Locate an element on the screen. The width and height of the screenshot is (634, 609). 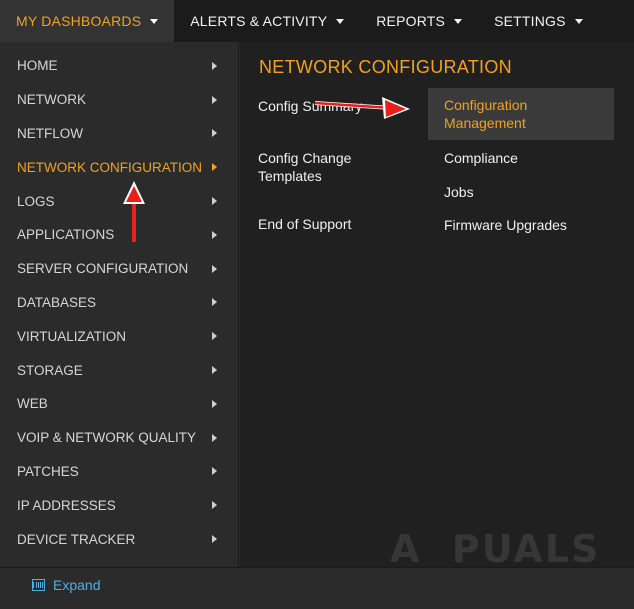
menu-item-label: HOME is located at coordinates (37, 66).